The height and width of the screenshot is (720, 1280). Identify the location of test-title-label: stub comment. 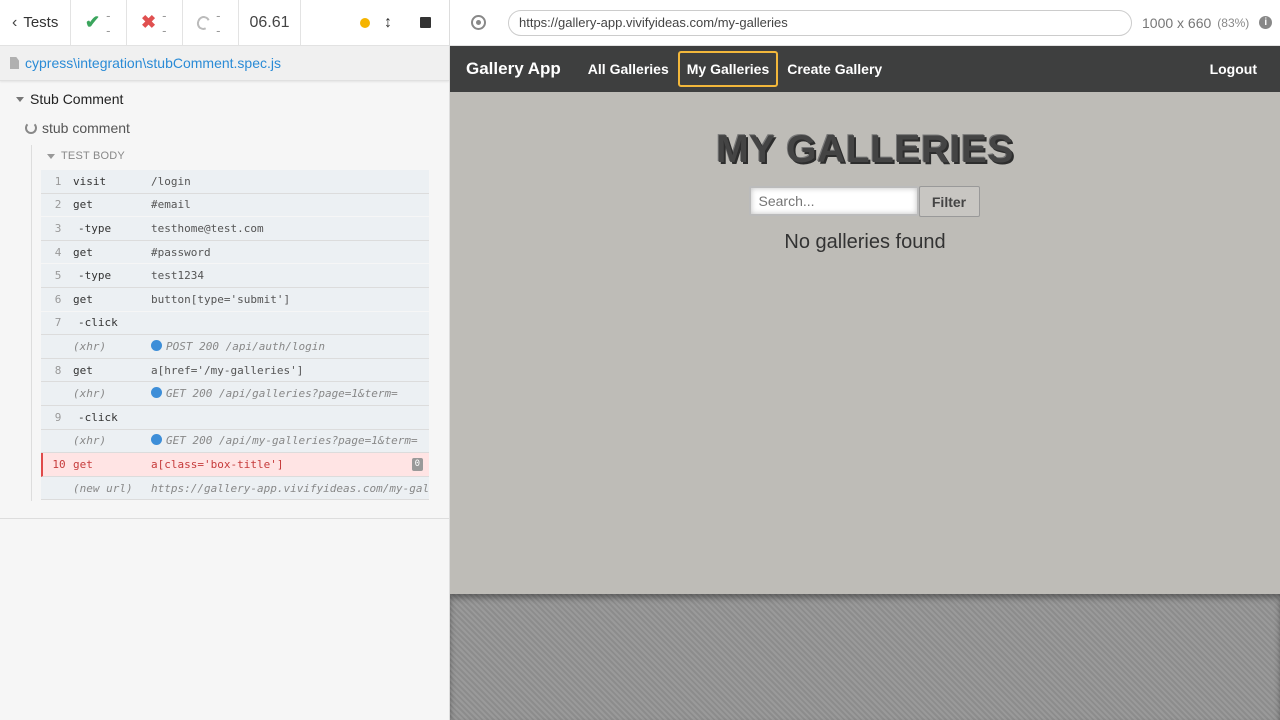
(86, 128).